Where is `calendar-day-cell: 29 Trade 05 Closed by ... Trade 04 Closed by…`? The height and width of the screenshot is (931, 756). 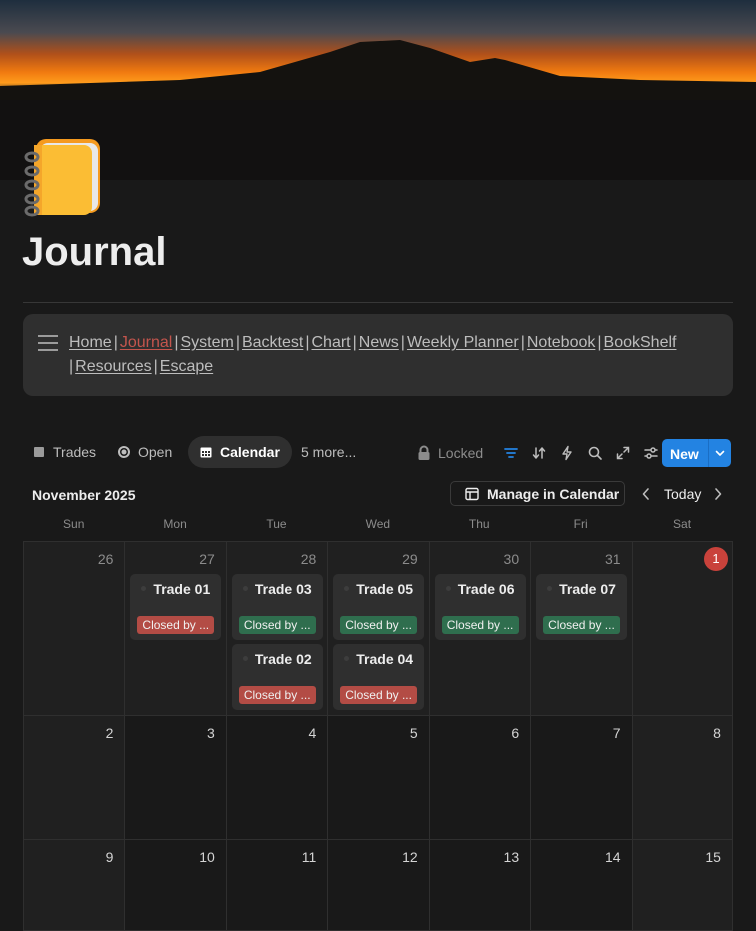
calendar-day-cell: 29 Trade 05 Closed by ... Trade 04 Closed by… is located at coordinates (378, 628).